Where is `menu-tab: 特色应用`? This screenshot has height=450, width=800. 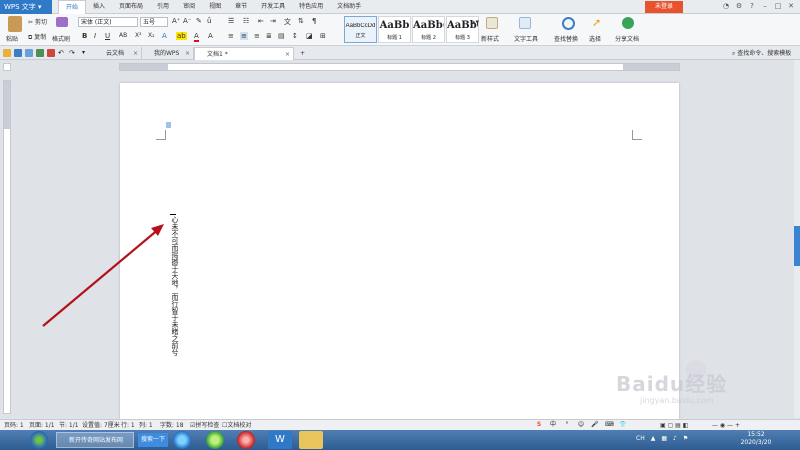
menu-tab: 特色应用 is located at coordinates (311, 7).